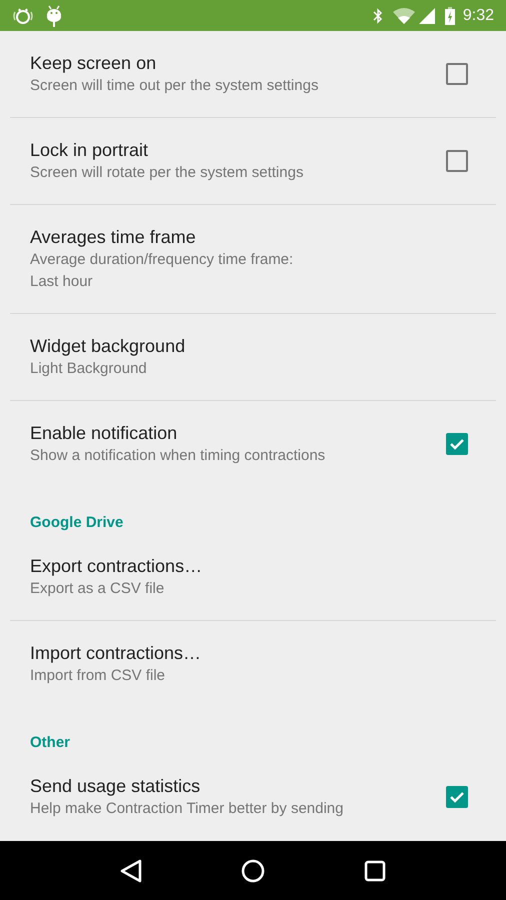 Image resolution: width=506 pixels, height=900 pixels. Describe the element at coordinates (98, 676) in the screenshot. I see `setting-summary: Import from CSV file` at that location.